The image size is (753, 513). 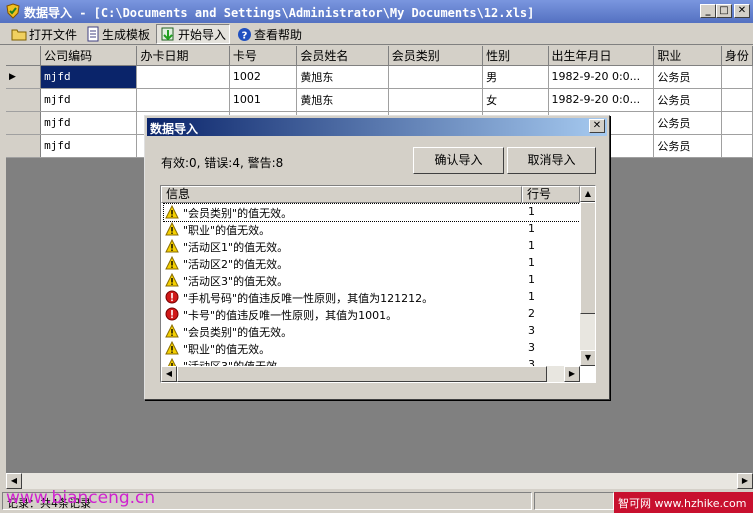 I want to click on message-text: "手机号码"的值违反唯一性原则，其值为121212。, so click(x=308, y=298).